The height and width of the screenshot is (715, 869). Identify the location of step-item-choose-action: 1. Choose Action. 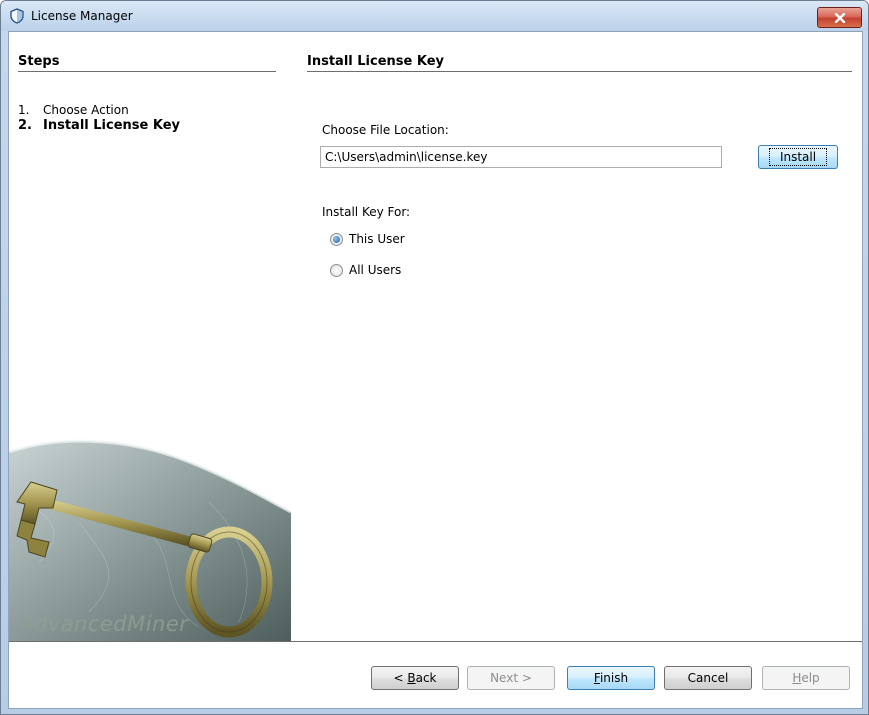
(99, 110).